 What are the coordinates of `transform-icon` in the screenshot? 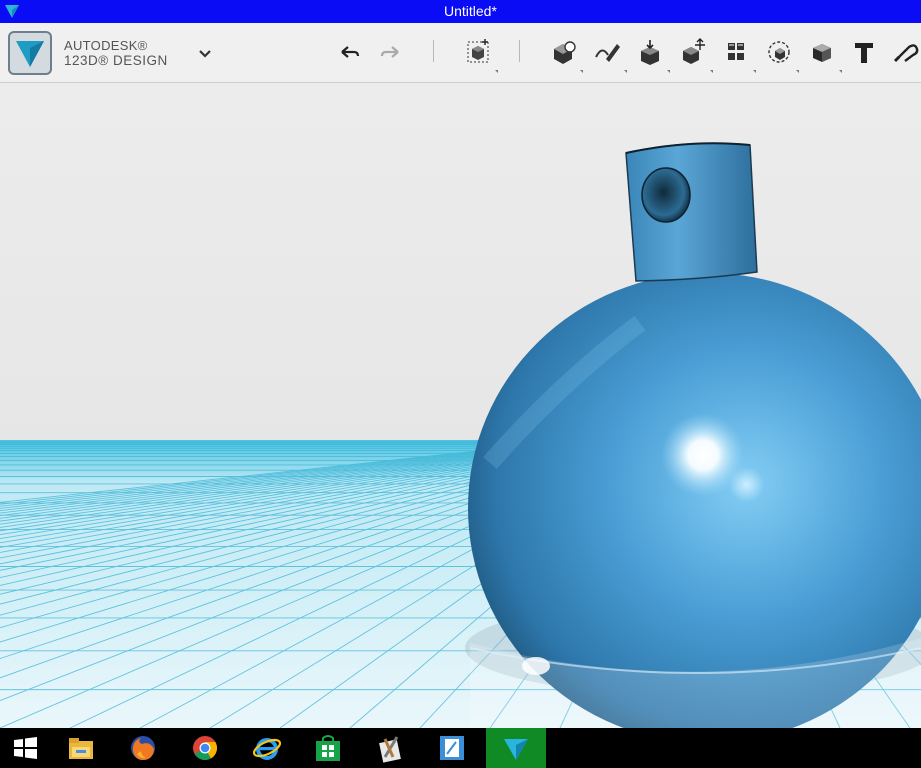 It's located at (478, 51).